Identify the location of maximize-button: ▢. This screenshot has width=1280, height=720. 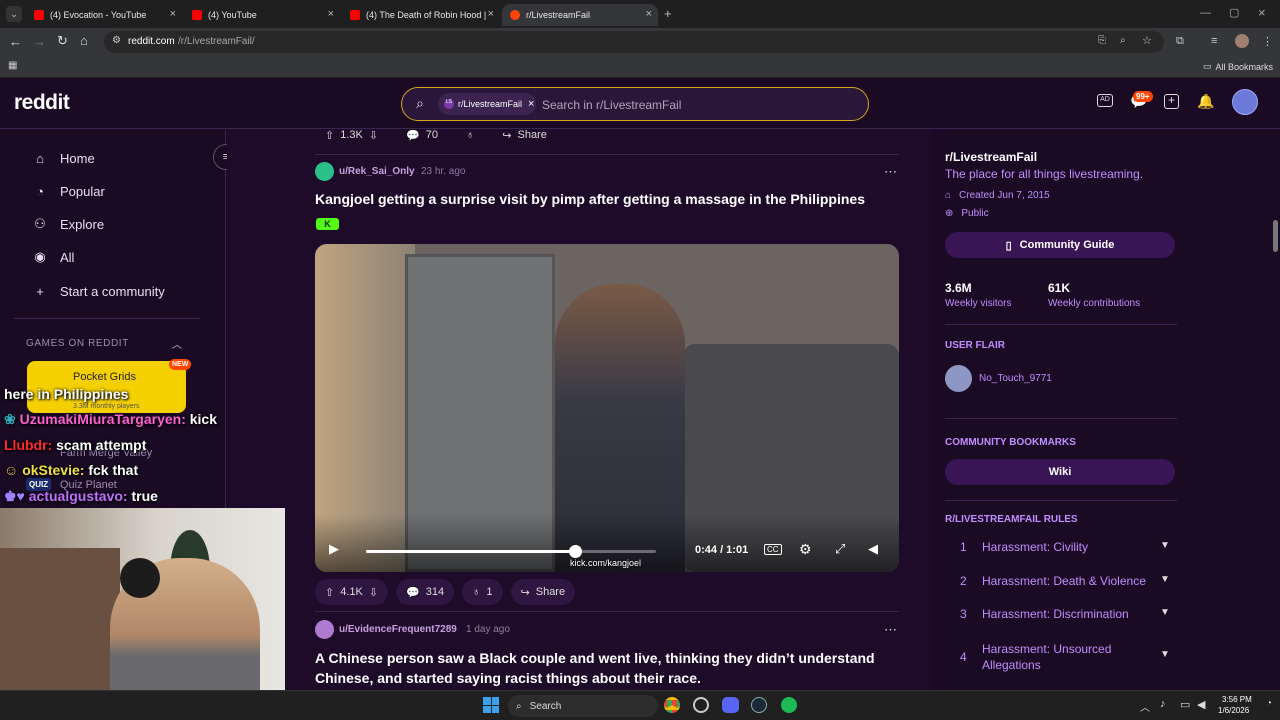
(1234, 12).